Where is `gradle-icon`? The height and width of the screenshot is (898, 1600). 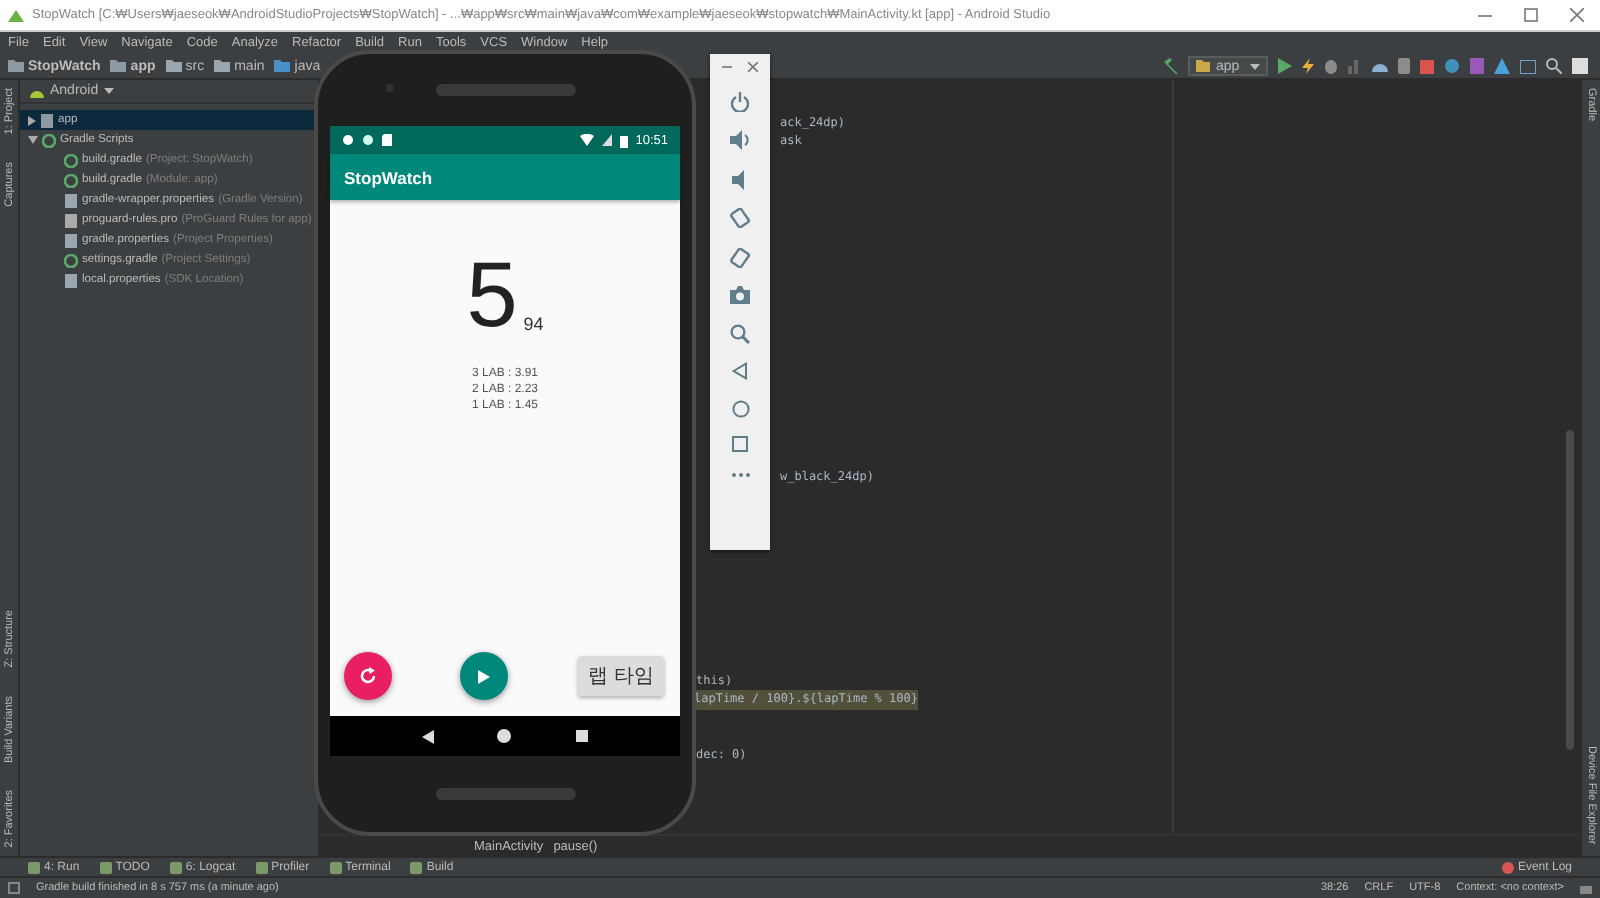 gradle-icon is located at coordinates (71, 260).